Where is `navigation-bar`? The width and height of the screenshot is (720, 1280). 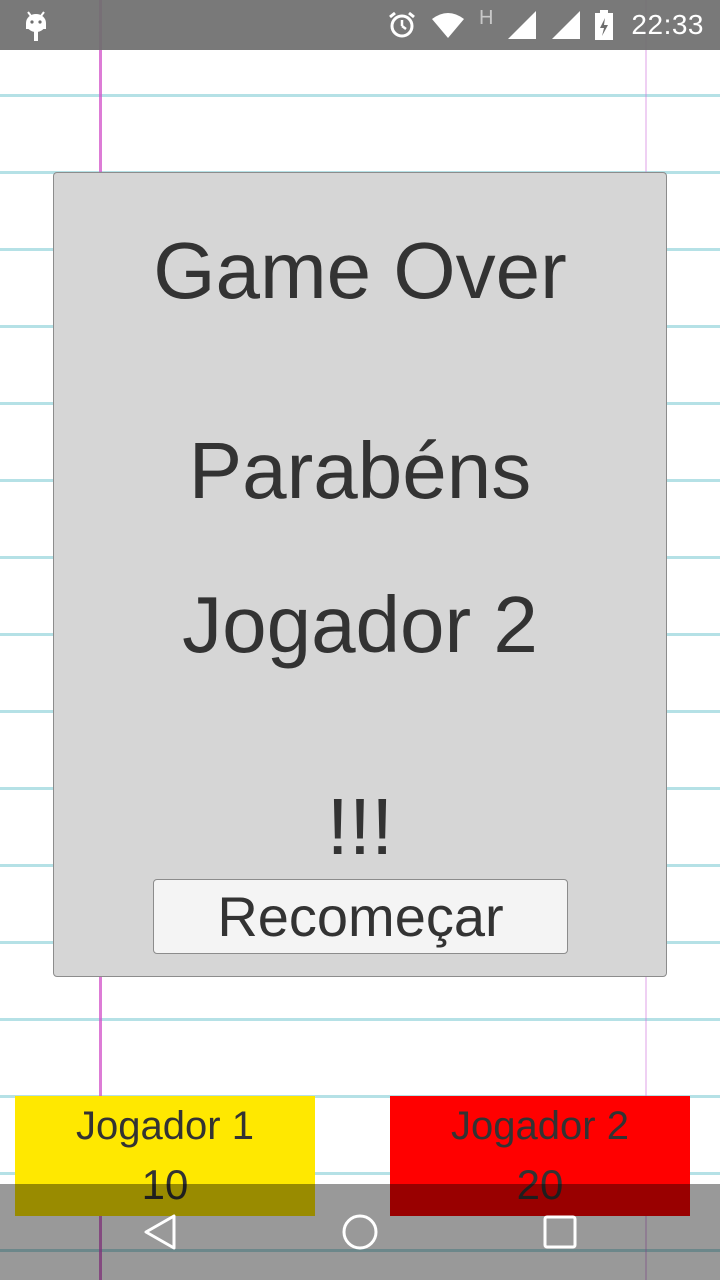 navigation-bar is located at coordinates (360, 1232).